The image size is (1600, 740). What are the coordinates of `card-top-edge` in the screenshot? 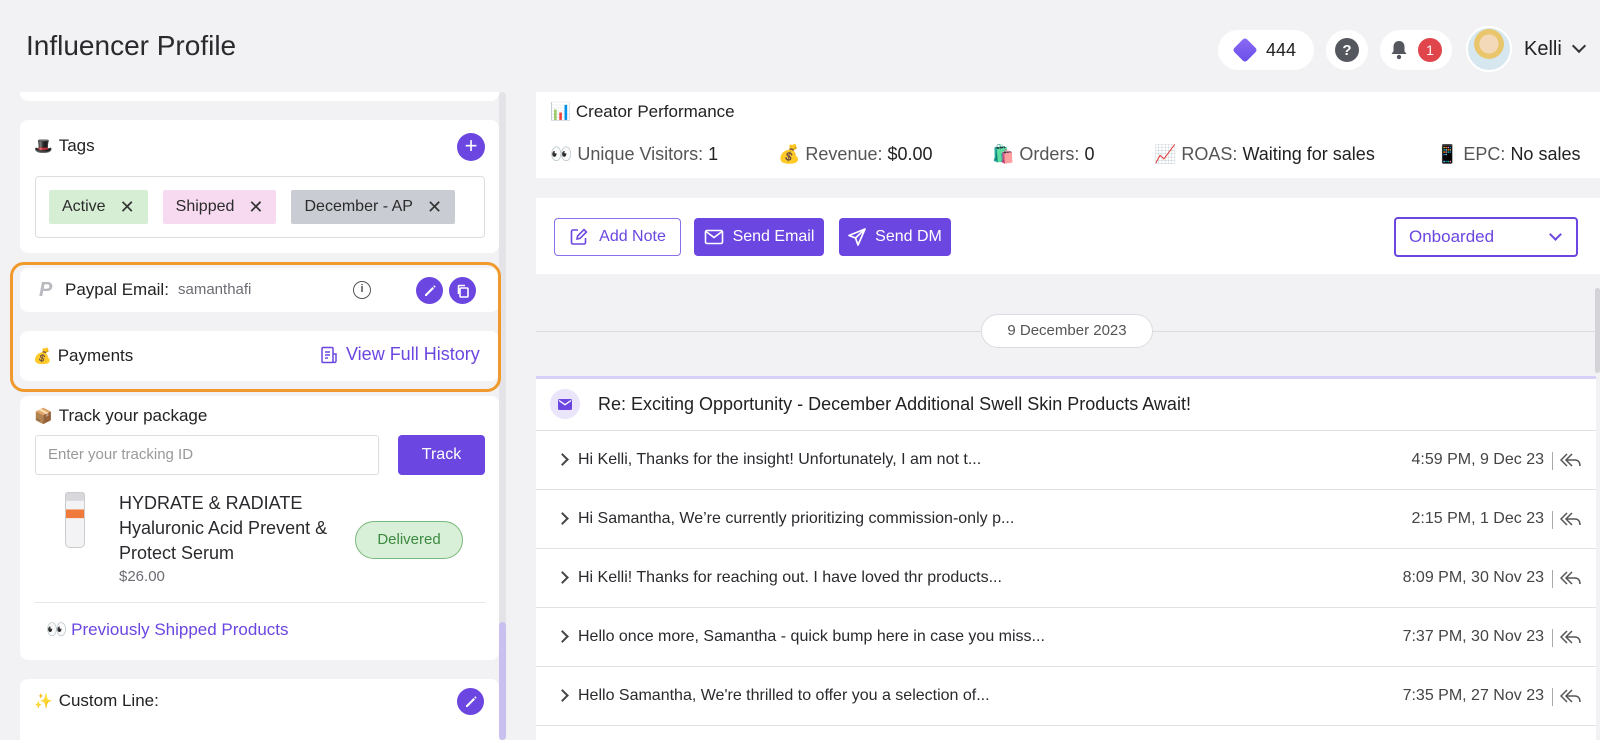 It's located at (259, 96).